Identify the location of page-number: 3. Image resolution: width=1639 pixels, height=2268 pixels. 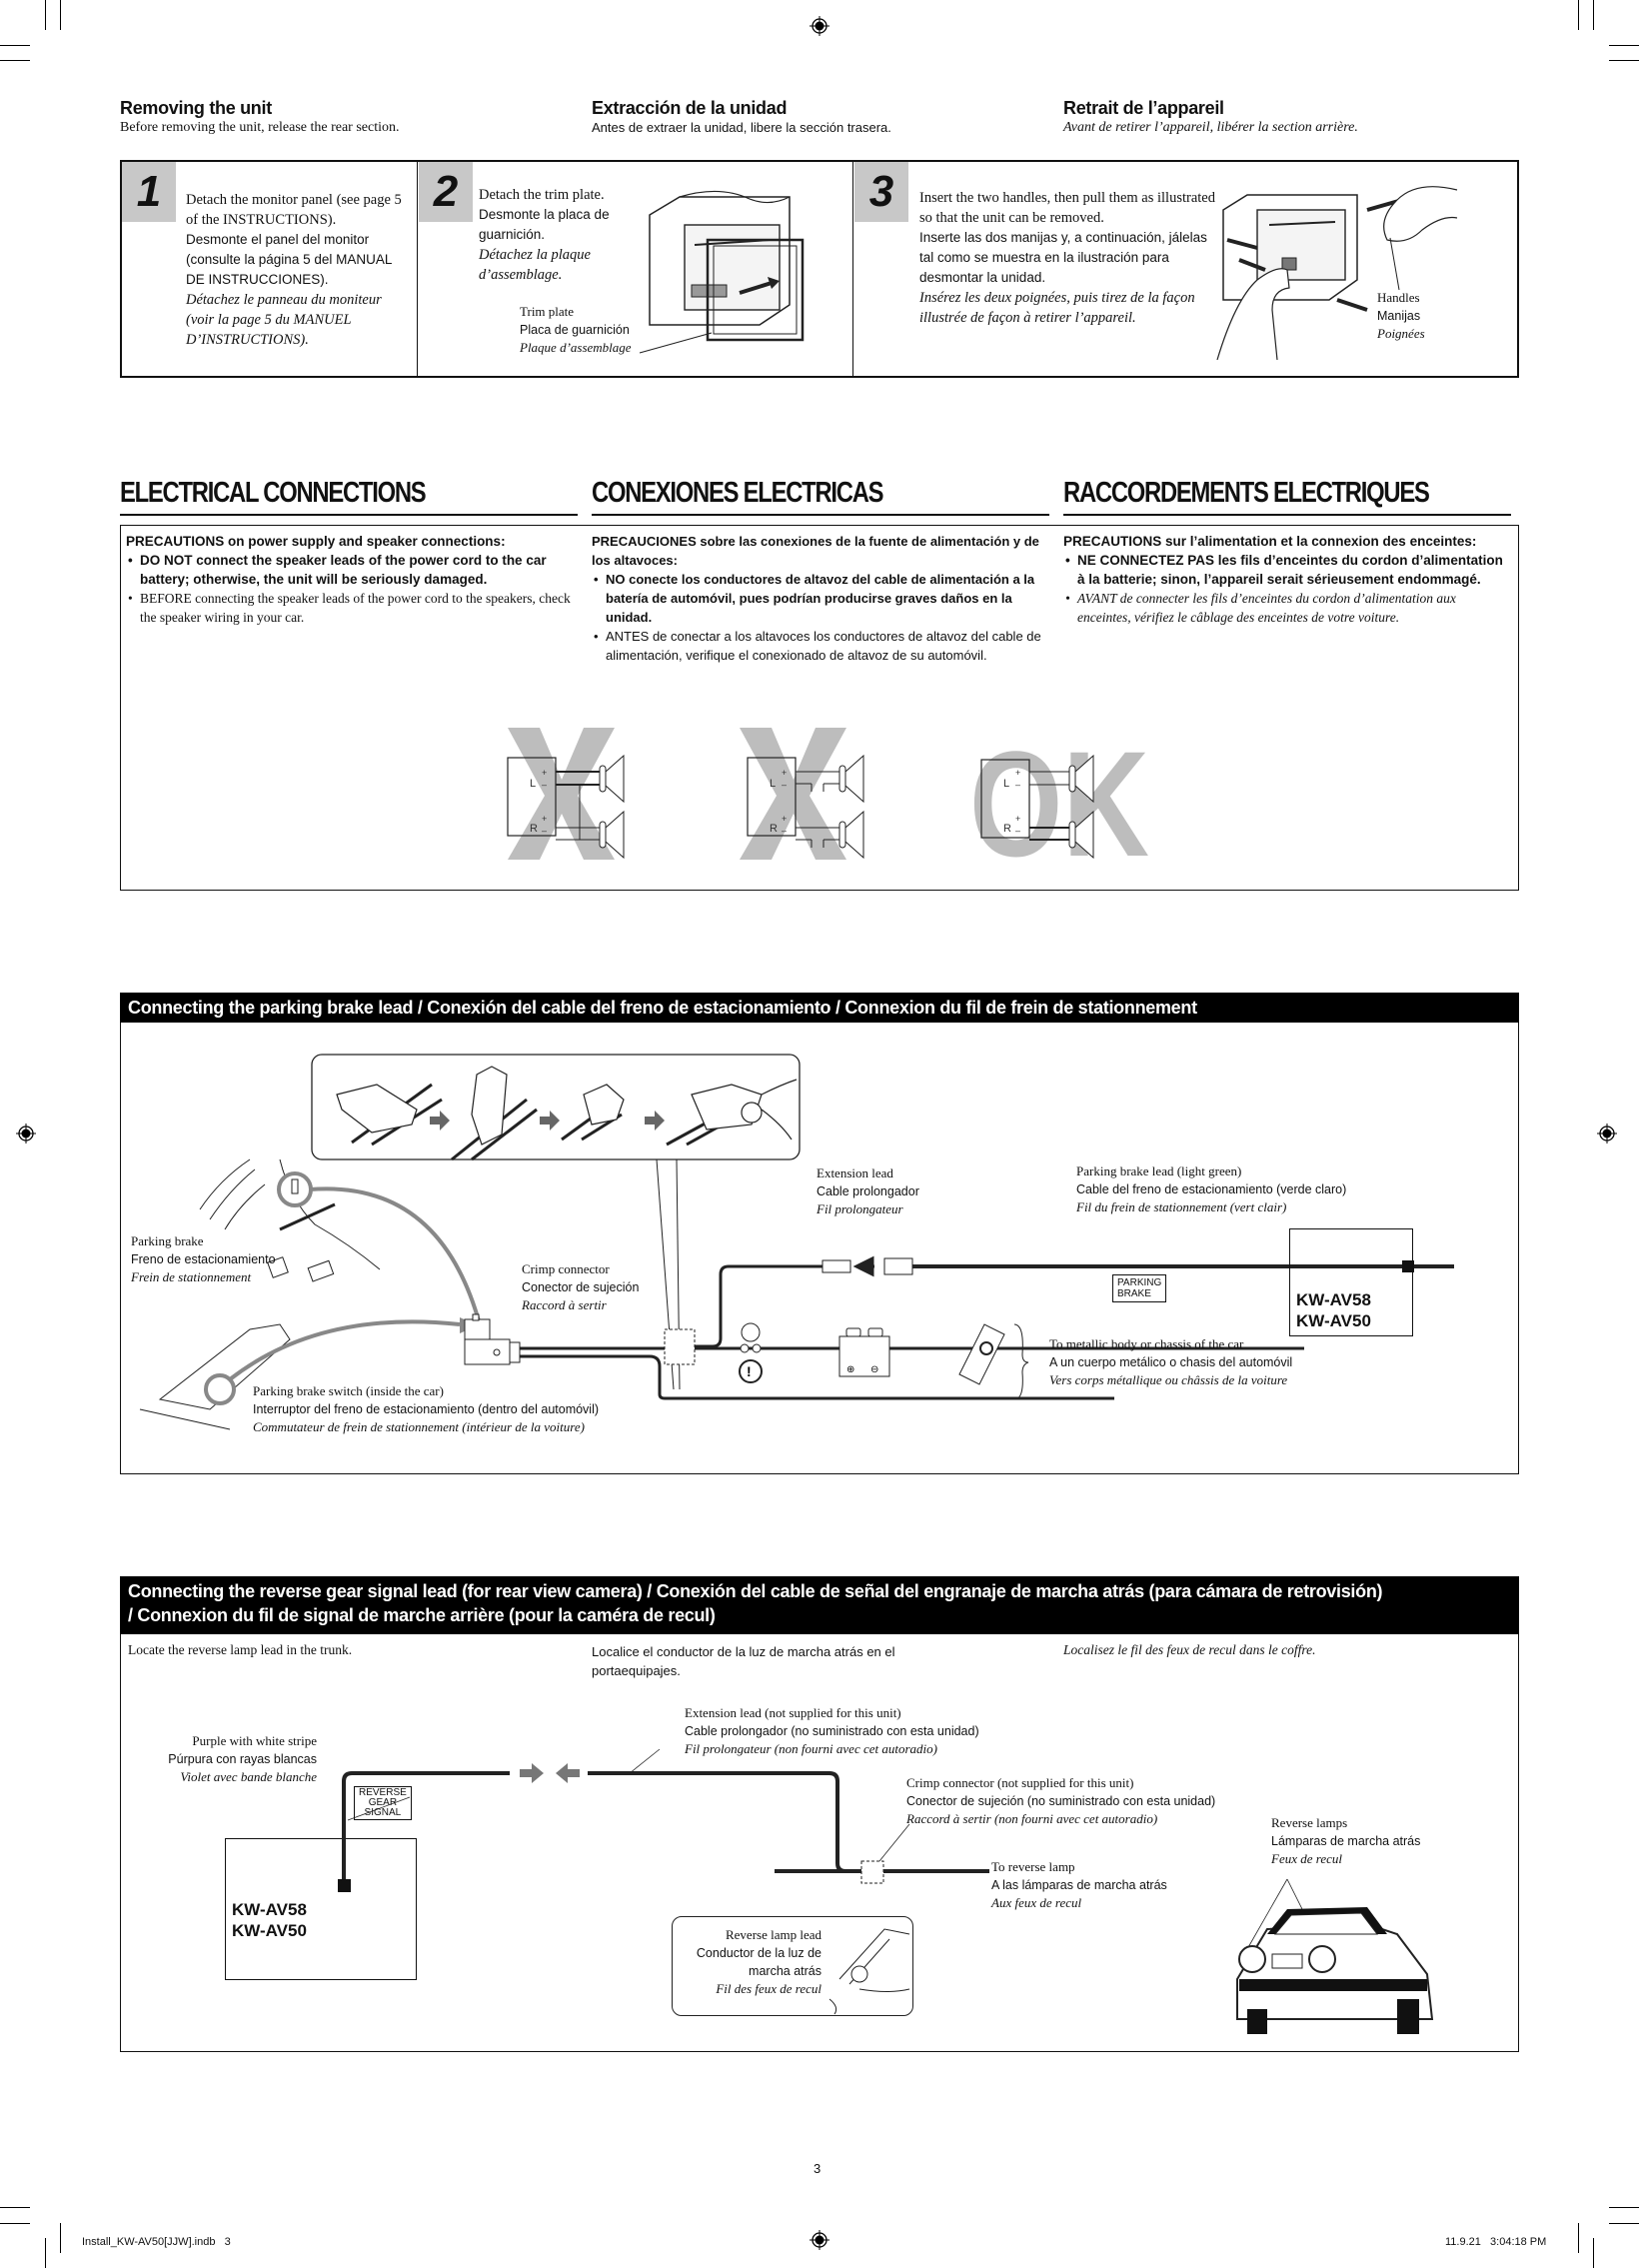
(817, 2168).